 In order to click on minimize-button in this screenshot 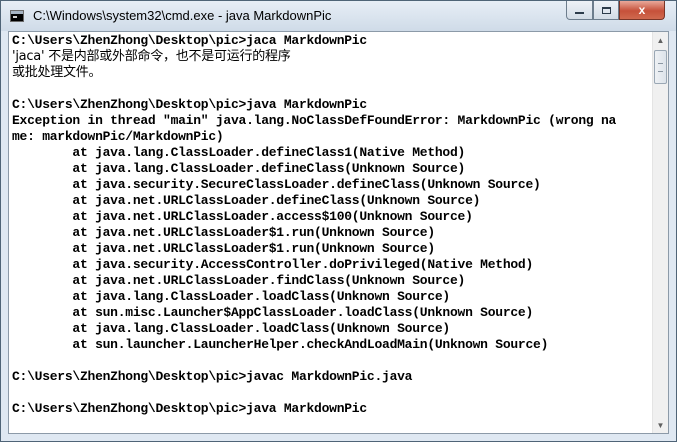, I will do `click(579, 10)`.